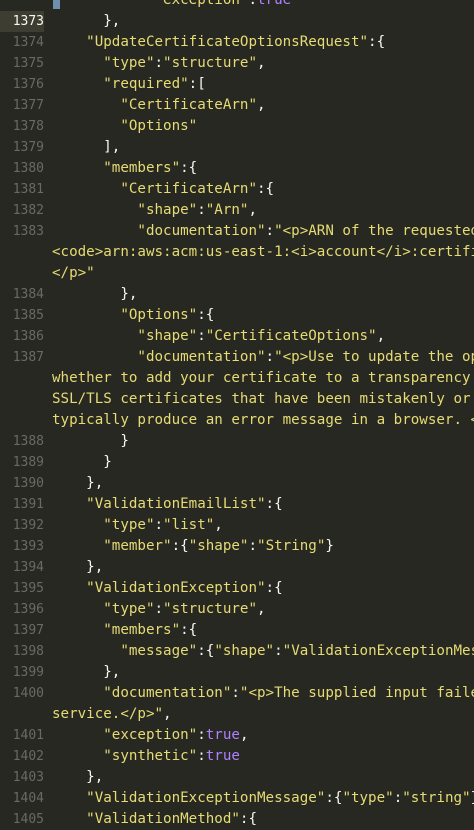 This screenshot has width=474, height=830. I want to click on code-line: 1405 "ValidationMethod":{, so click(237, 819).